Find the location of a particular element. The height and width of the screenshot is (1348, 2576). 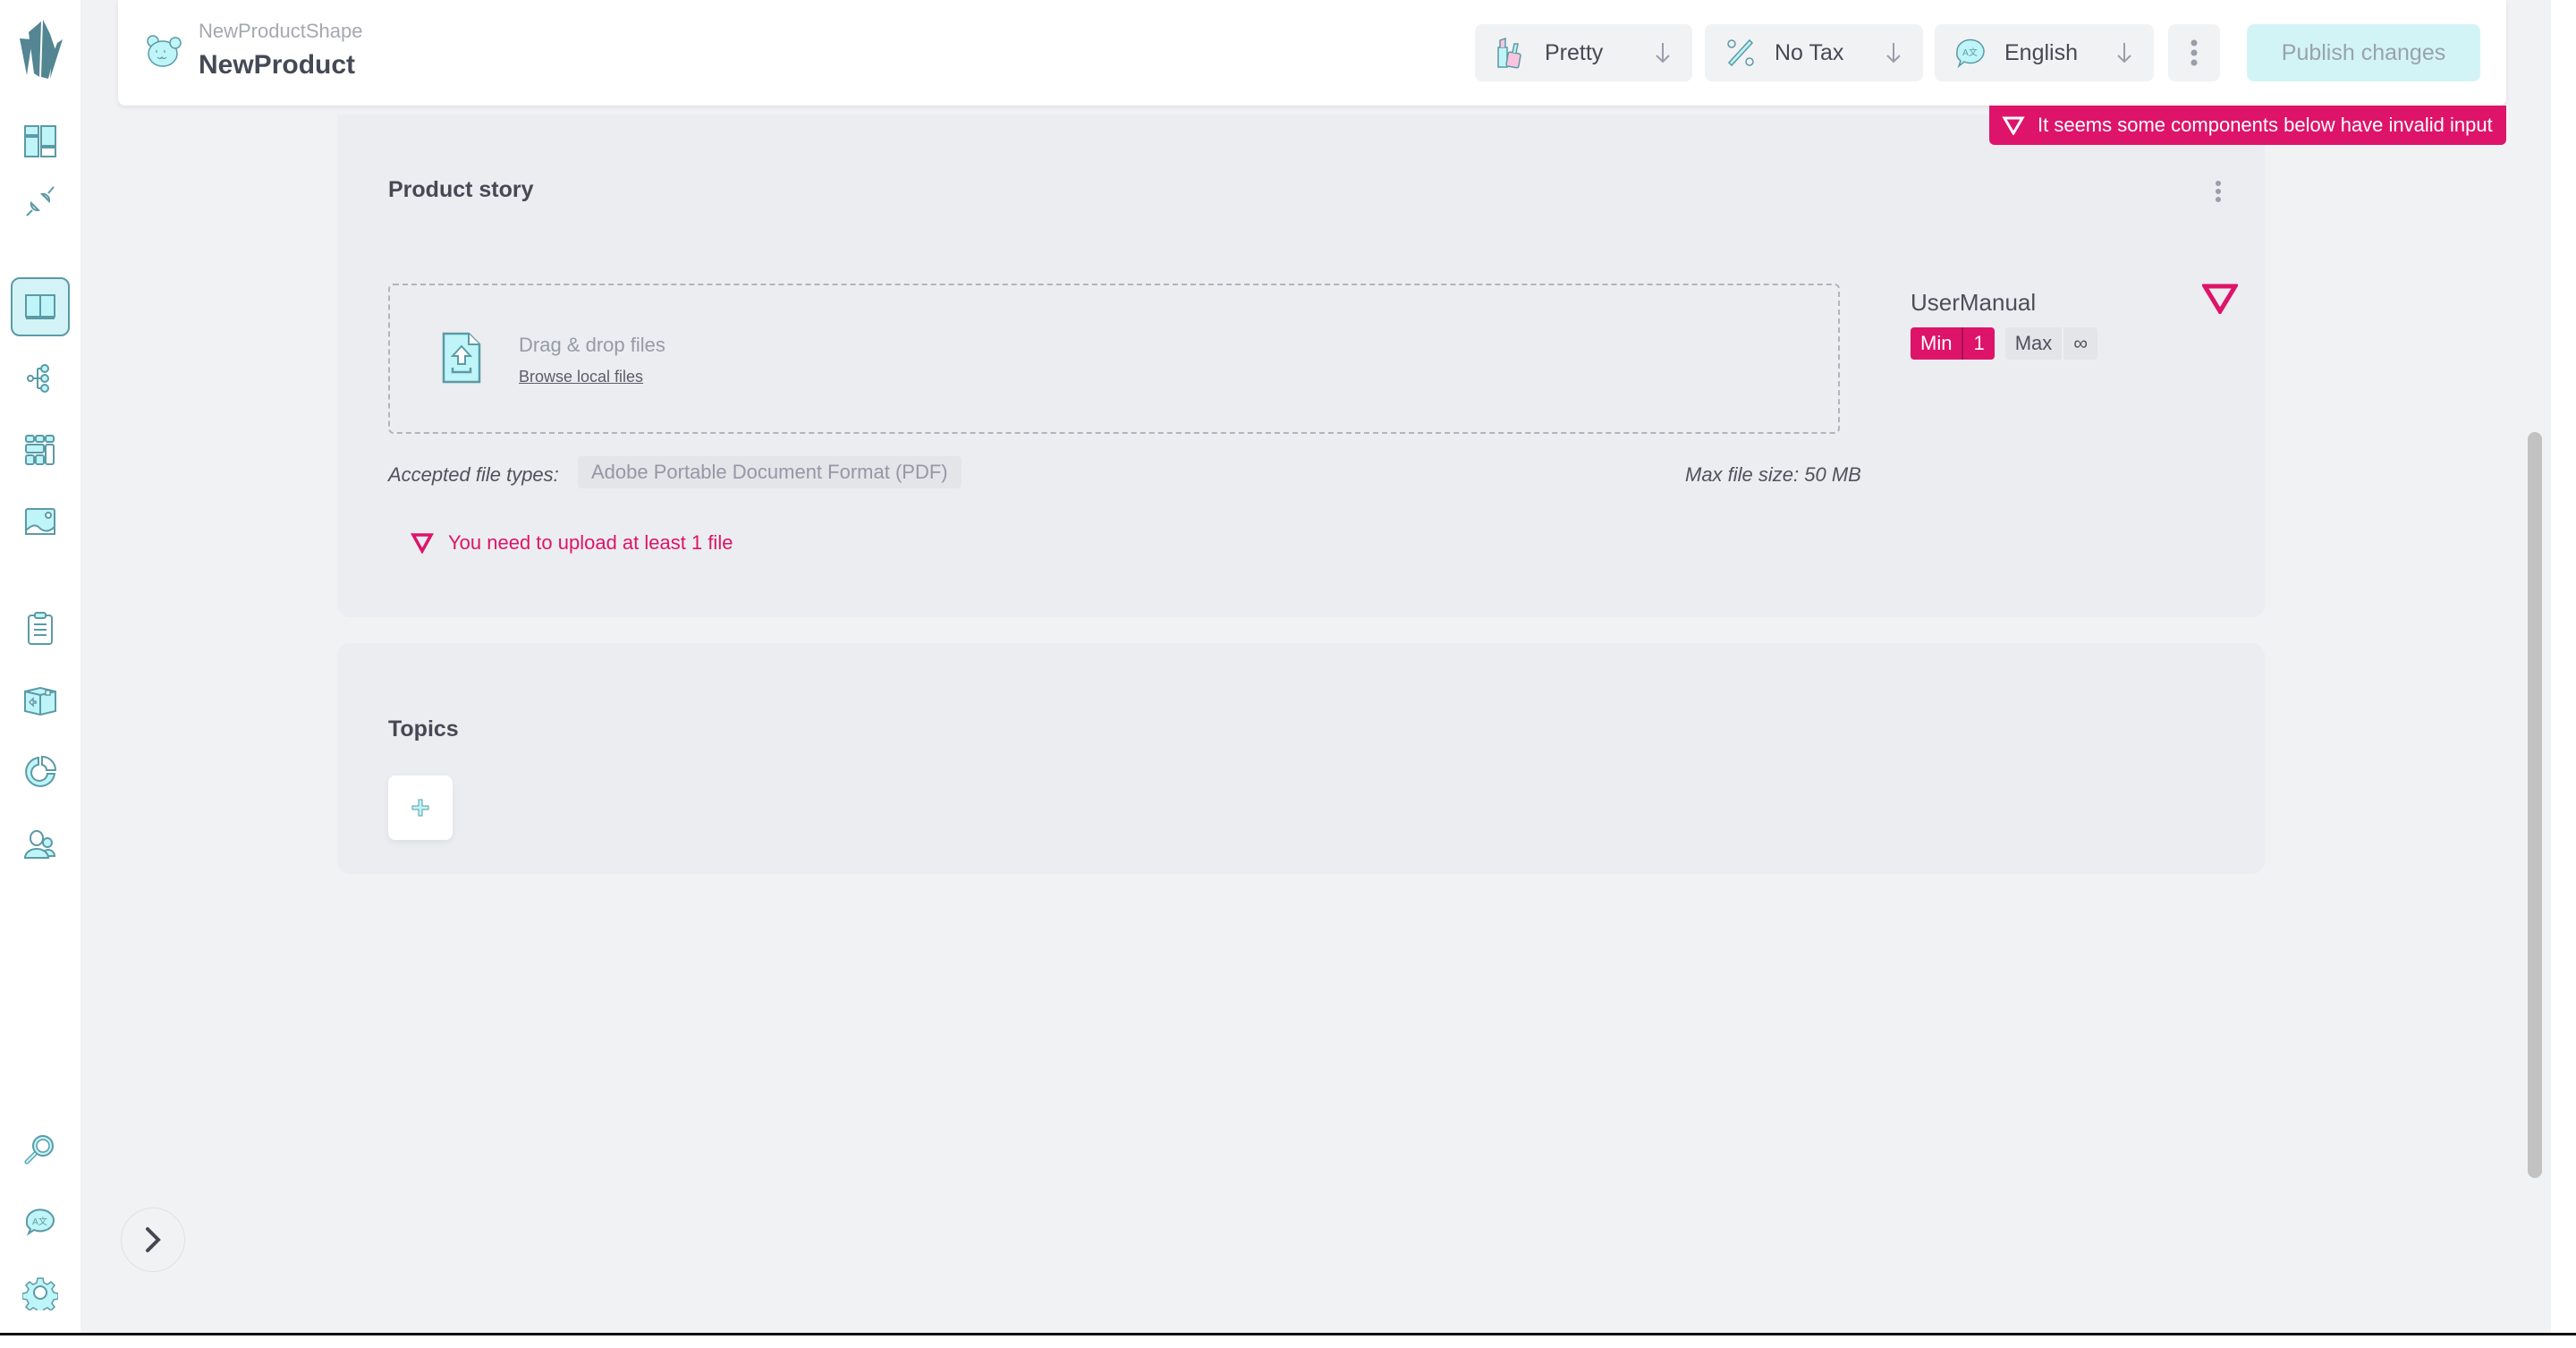

cosmetics-icon is located at coordinates (1509, 53).